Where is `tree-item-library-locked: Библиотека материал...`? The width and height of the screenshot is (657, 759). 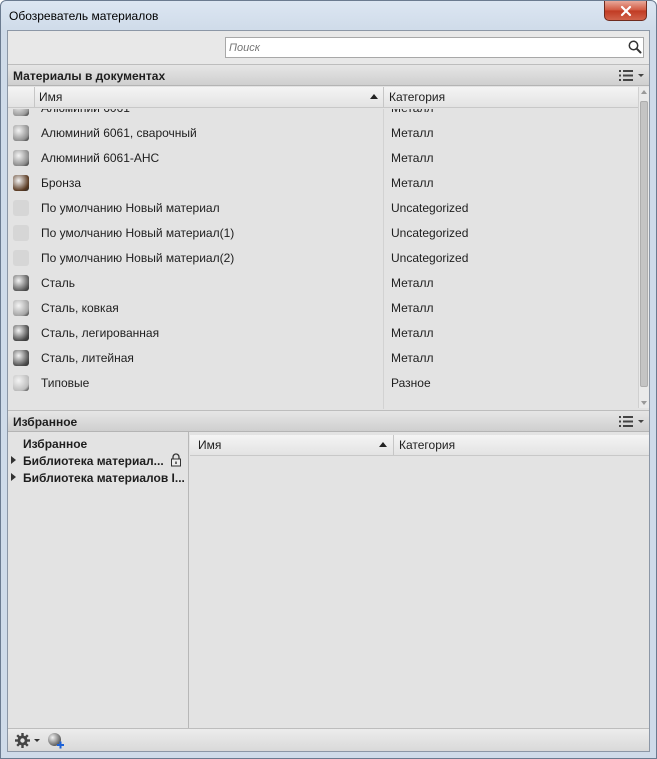
tree-item-library-locked: Библиотека материал... is located at coordinates (98, 460).